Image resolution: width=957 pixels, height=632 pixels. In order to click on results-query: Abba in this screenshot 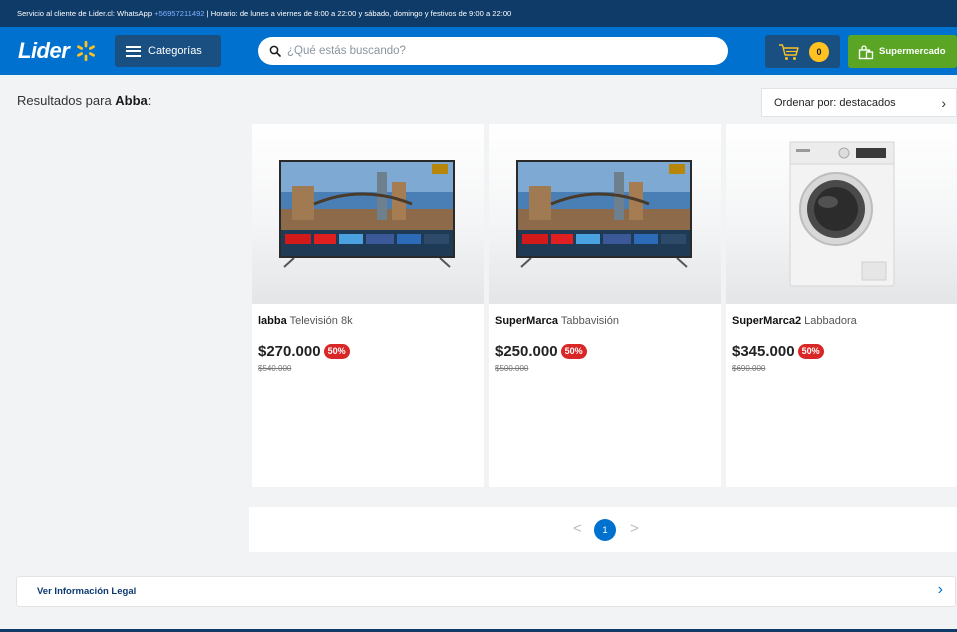, I will do `click(131, 100)`.